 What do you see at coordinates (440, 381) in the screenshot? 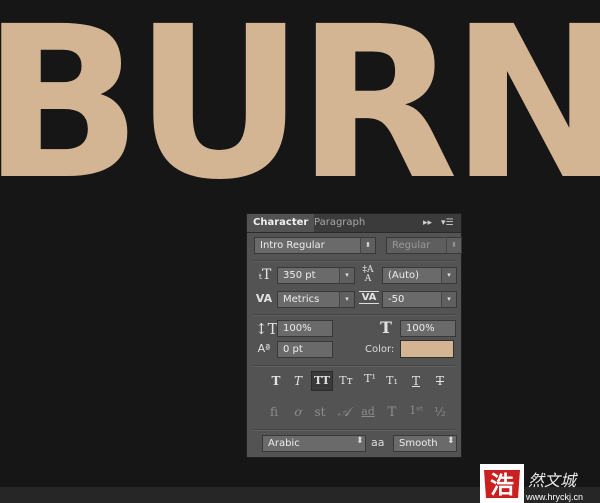
I see `strikethrough-button: T` at bounding box center [440, 381].